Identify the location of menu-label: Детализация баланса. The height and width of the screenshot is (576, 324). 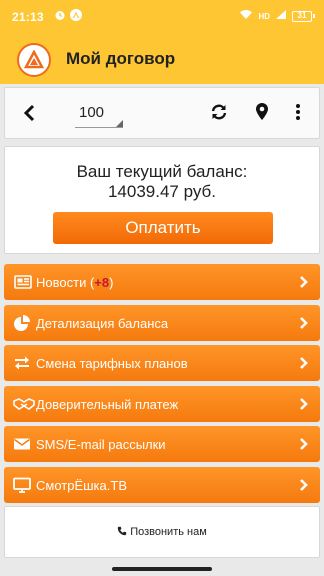
(102, 323).